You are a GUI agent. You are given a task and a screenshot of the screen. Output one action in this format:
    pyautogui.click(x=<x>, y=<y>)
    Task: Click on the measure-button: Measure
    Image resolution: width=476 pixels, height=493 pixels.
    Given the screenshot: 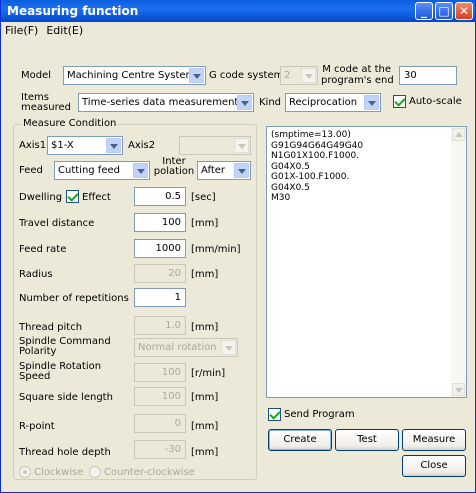 What is the action you would take?
    pyautogui.click(x=434, y=440)
    